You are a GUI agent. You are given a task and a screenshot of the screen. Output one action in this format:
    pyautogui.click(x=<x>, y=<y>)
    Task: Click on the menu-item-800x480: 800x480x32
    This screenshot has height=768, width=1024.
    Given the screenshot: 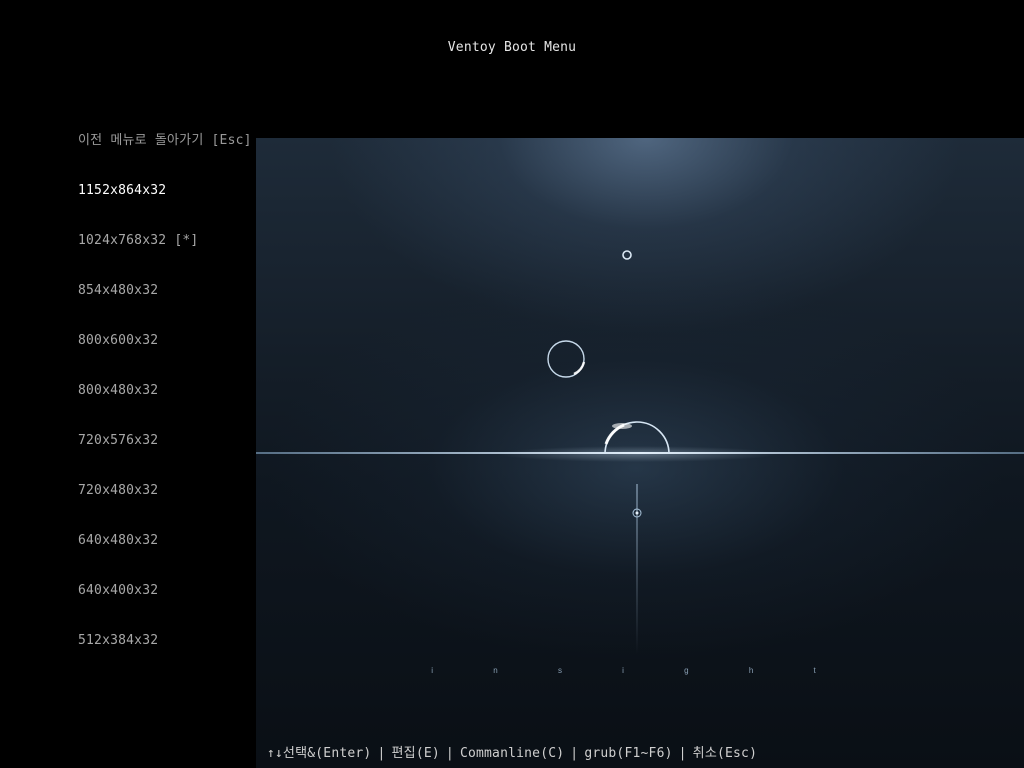 What is the action you would take?
    pyautogui.click(x=198, y=405)
    